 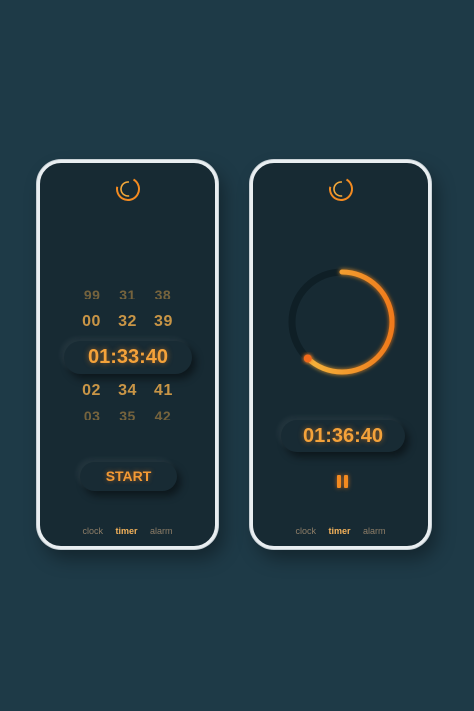 I want to click on hour-value: 99, so click(x=92, y=293).